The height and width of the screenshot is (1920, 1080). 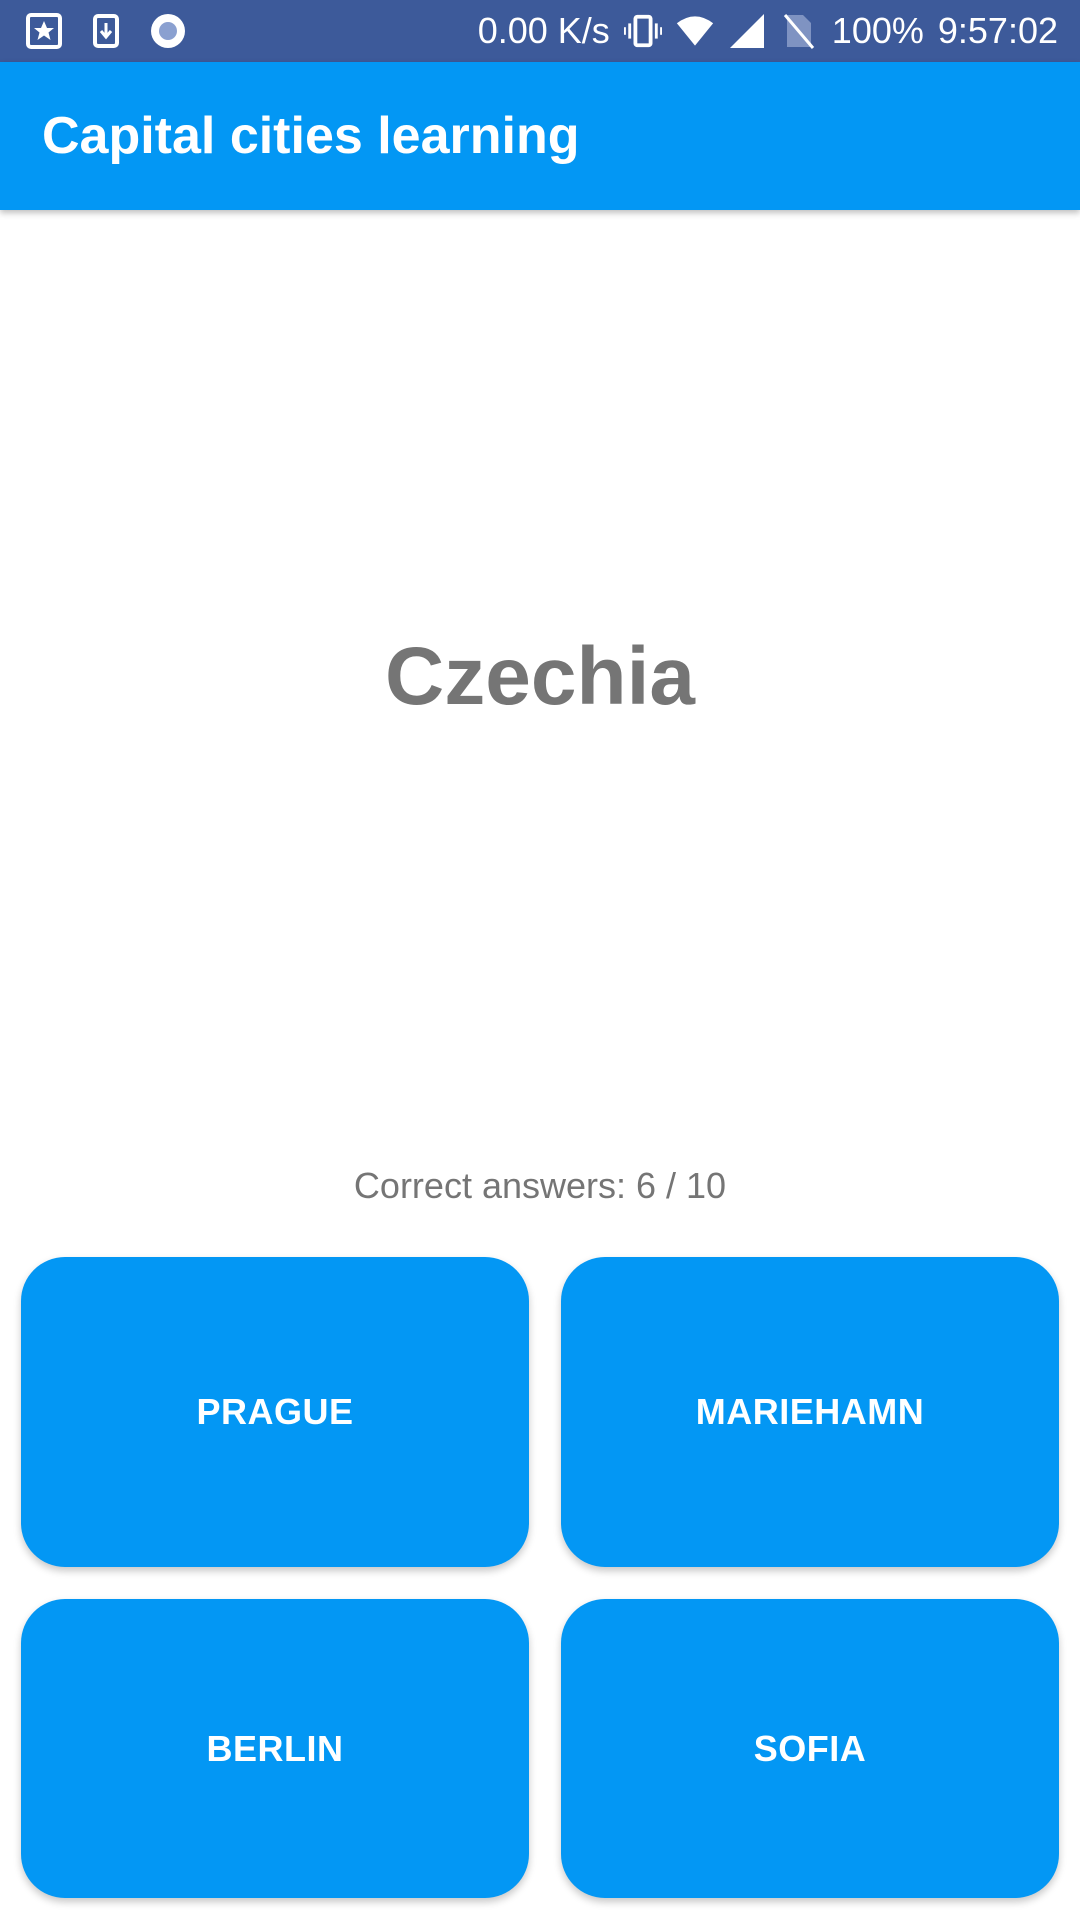 What do you see at coordinates (44, 31) in the screenshot?
I see `star-notification-icon` at bounding box center [44, 31].